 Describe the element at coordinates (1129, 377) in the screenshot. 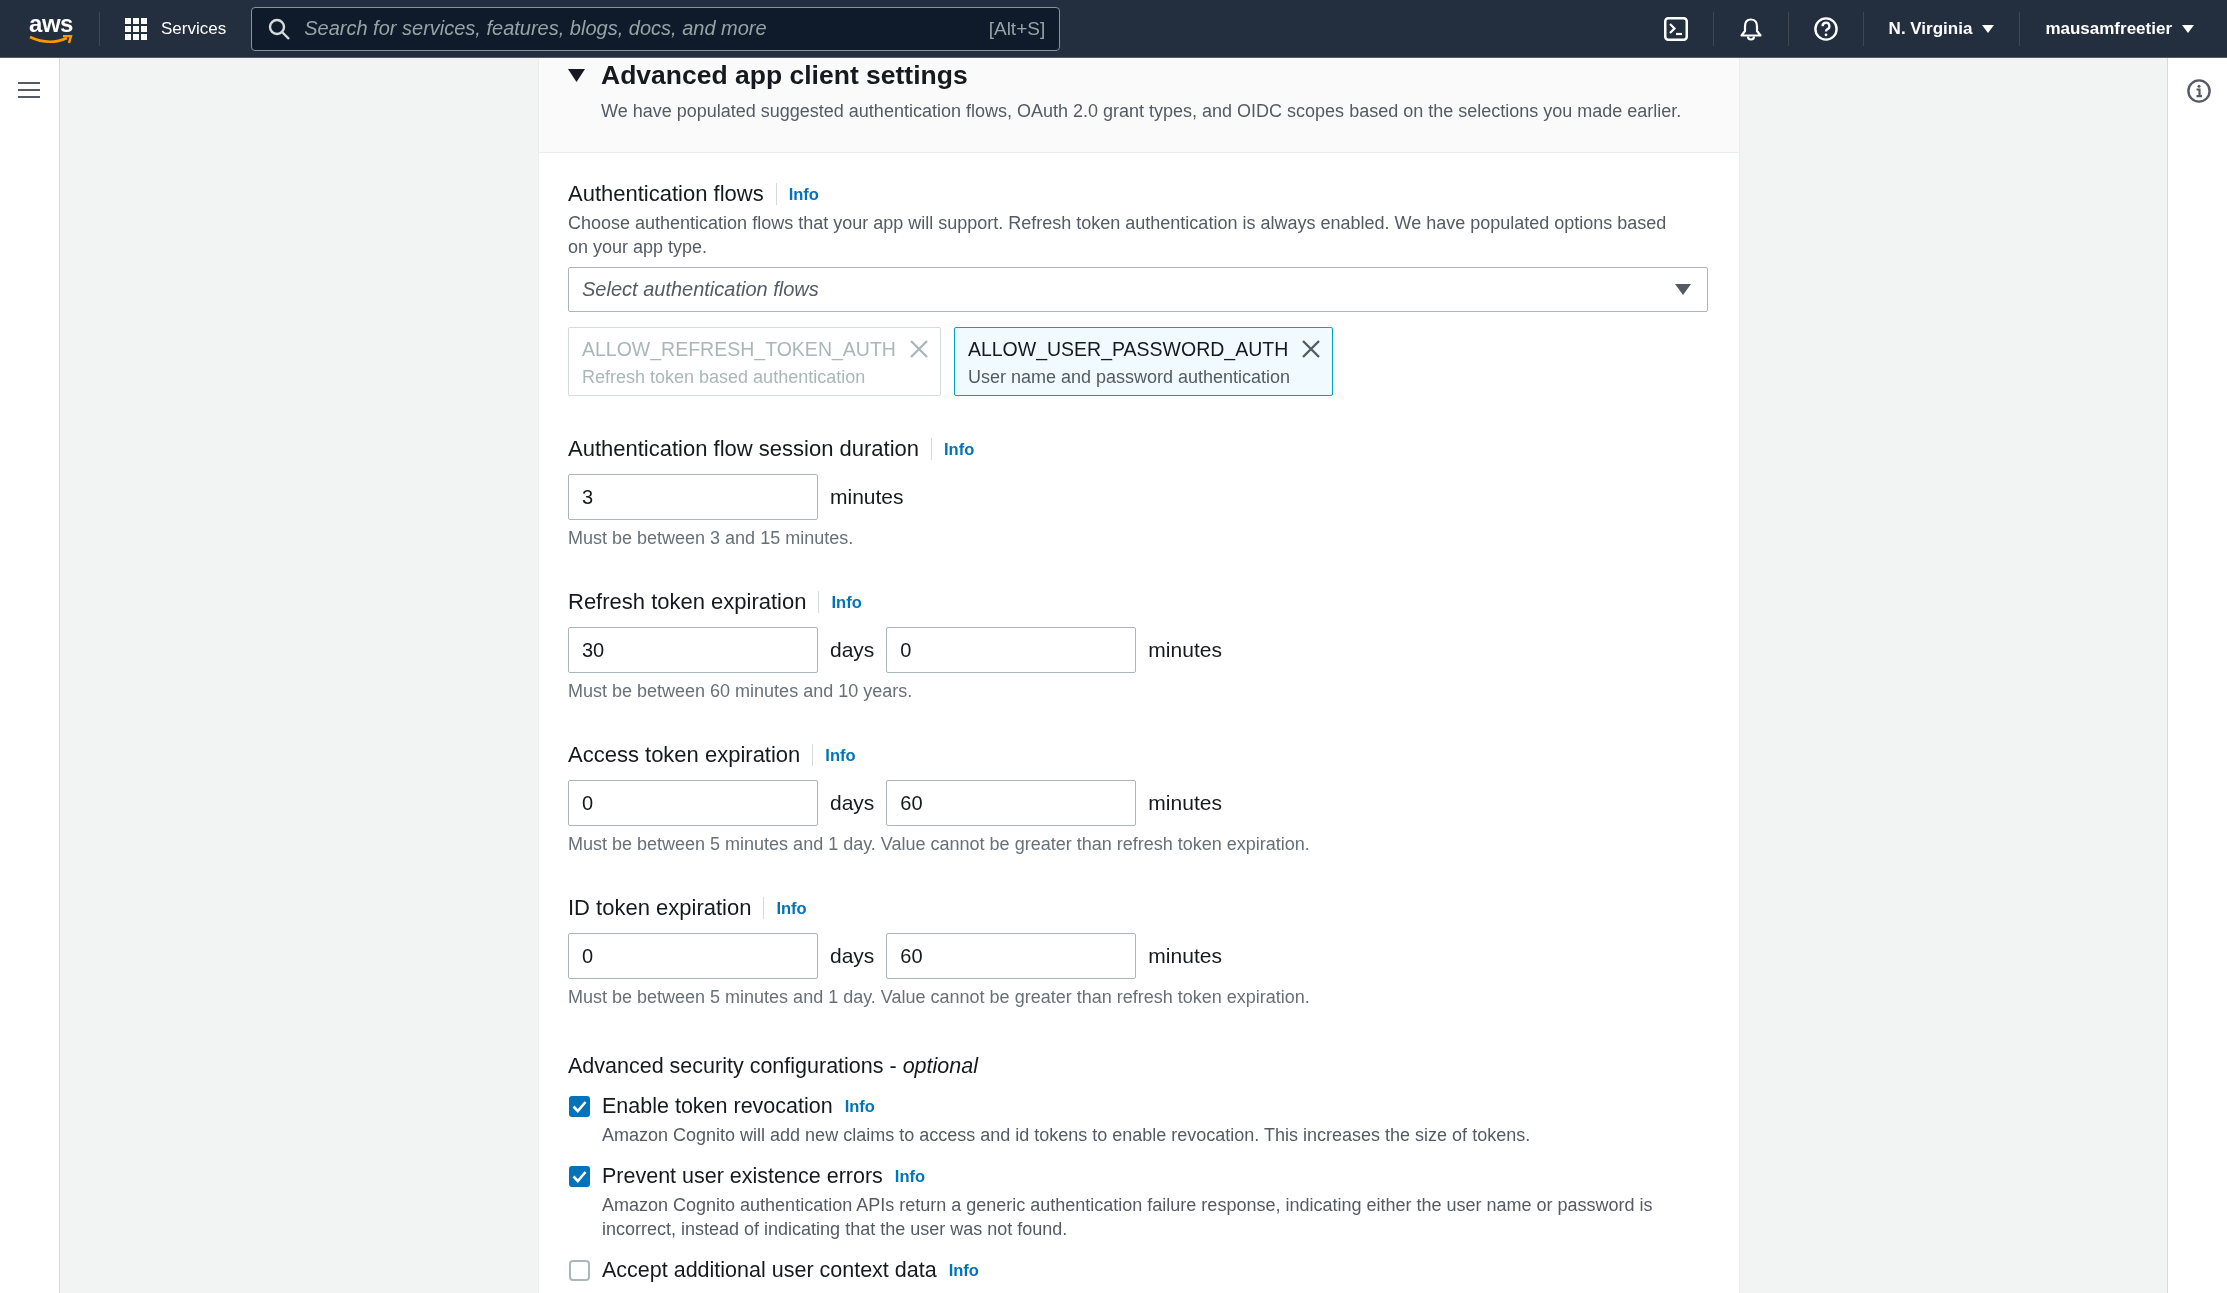

I see `token-description: User name and password authentication` at that location.